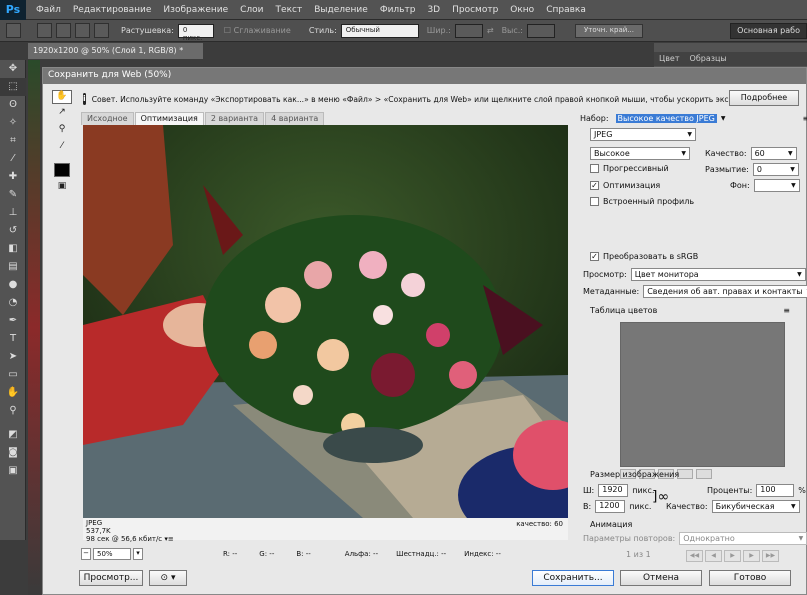 The height and width of the screenshot is (595, 807). What do you see at coordinates (694, 556) in the screenshot?
I see `first-frame-icon: ◀◀` at bounding box center [694, 556].